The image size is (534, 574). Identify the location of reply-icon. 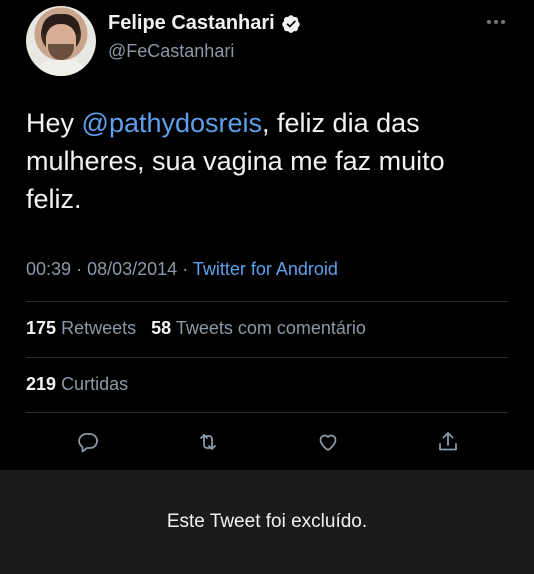
(88, 443).